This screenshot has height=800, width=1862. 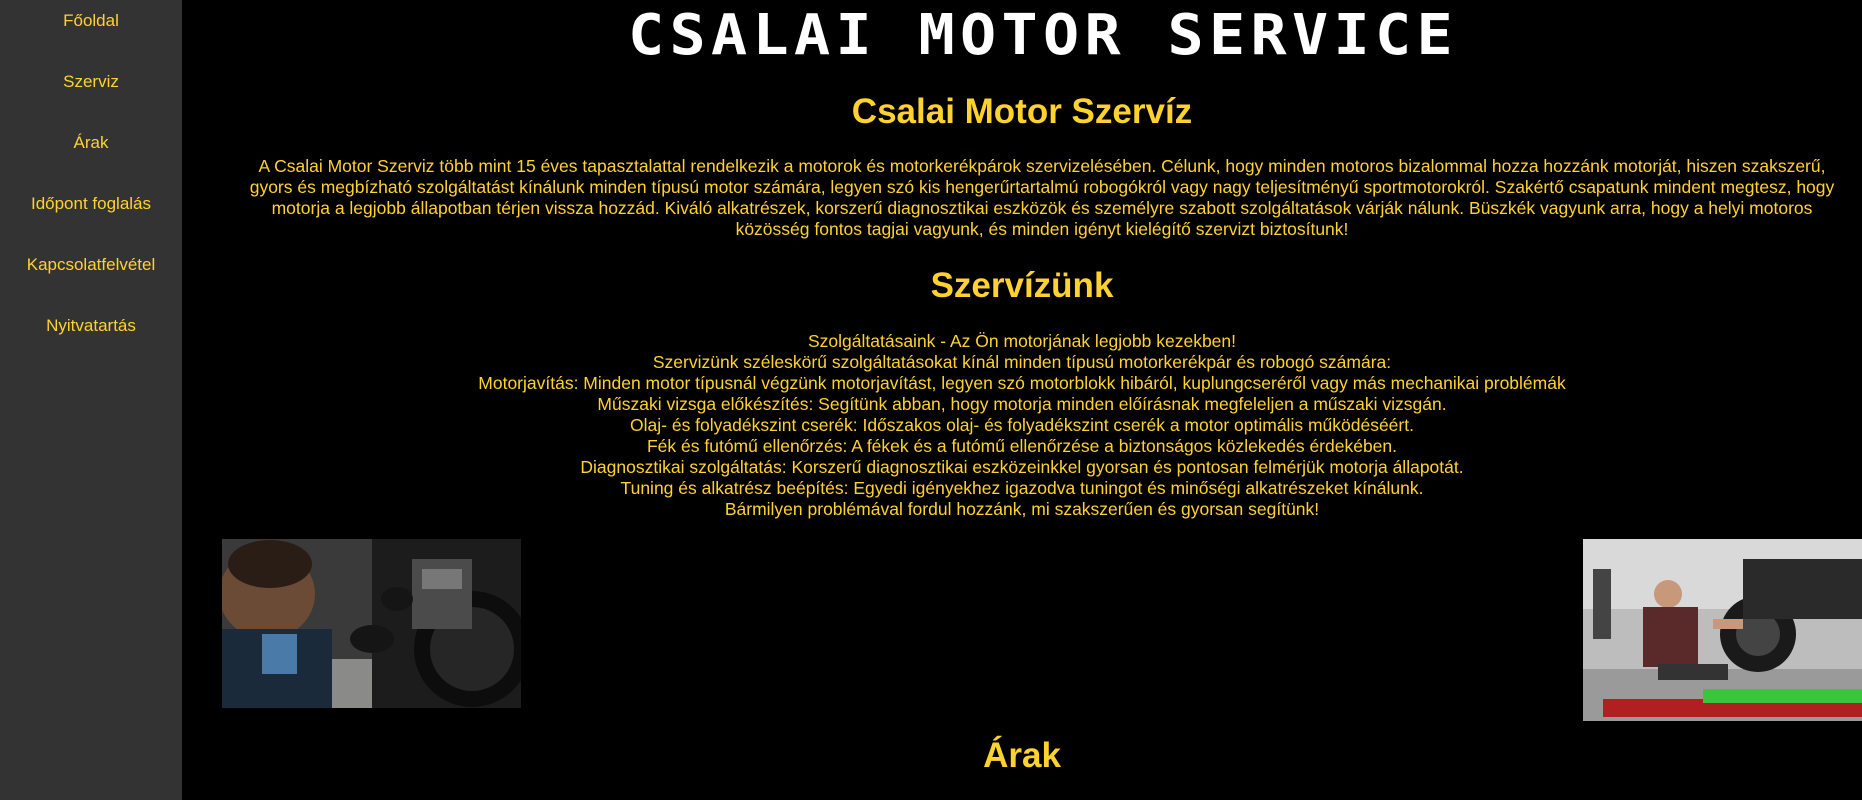 What do you see at coordinates (1022, 755) in the screenshot?
I see `prices-heading: Árak` at bounding box center [1022, 755].